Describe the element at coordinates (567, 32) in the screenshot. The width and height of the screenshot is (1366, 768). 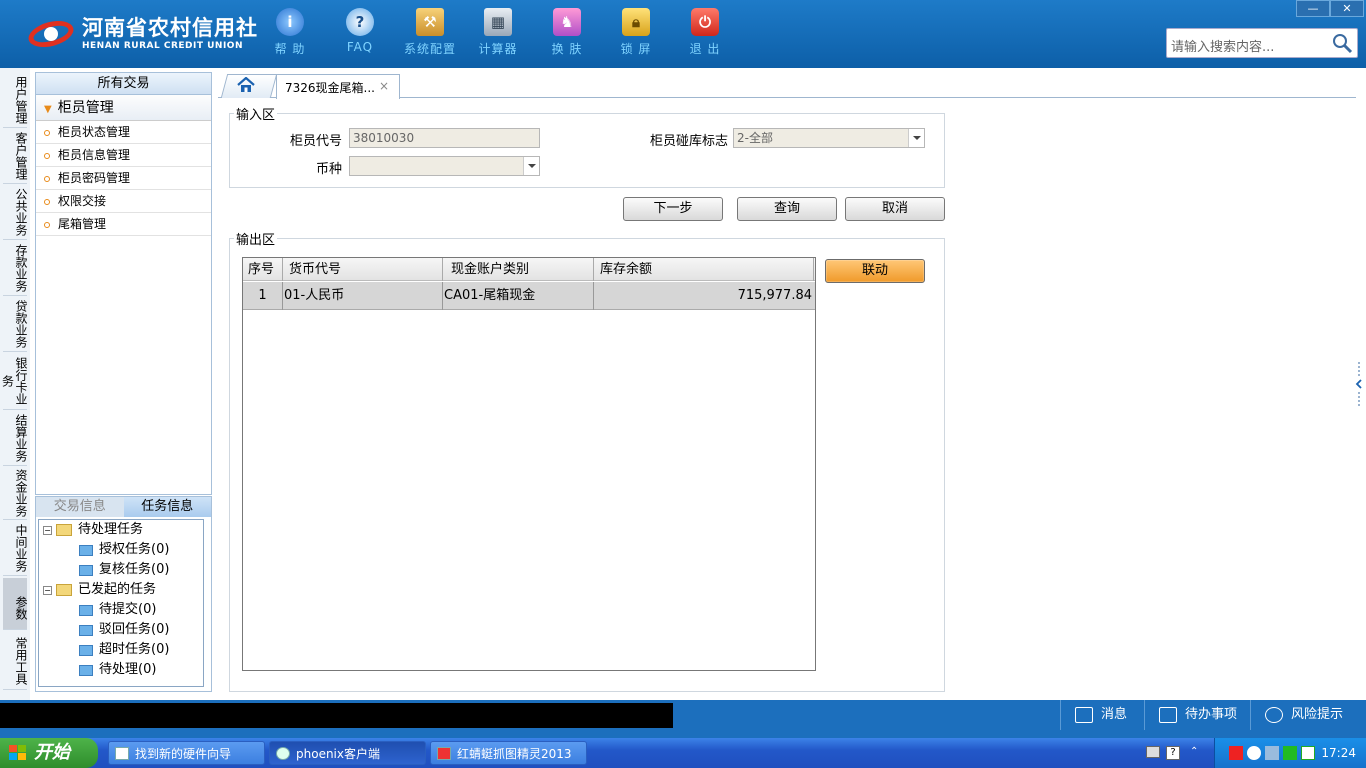
I see `skin-button: ♞ 换 肤` at that location.